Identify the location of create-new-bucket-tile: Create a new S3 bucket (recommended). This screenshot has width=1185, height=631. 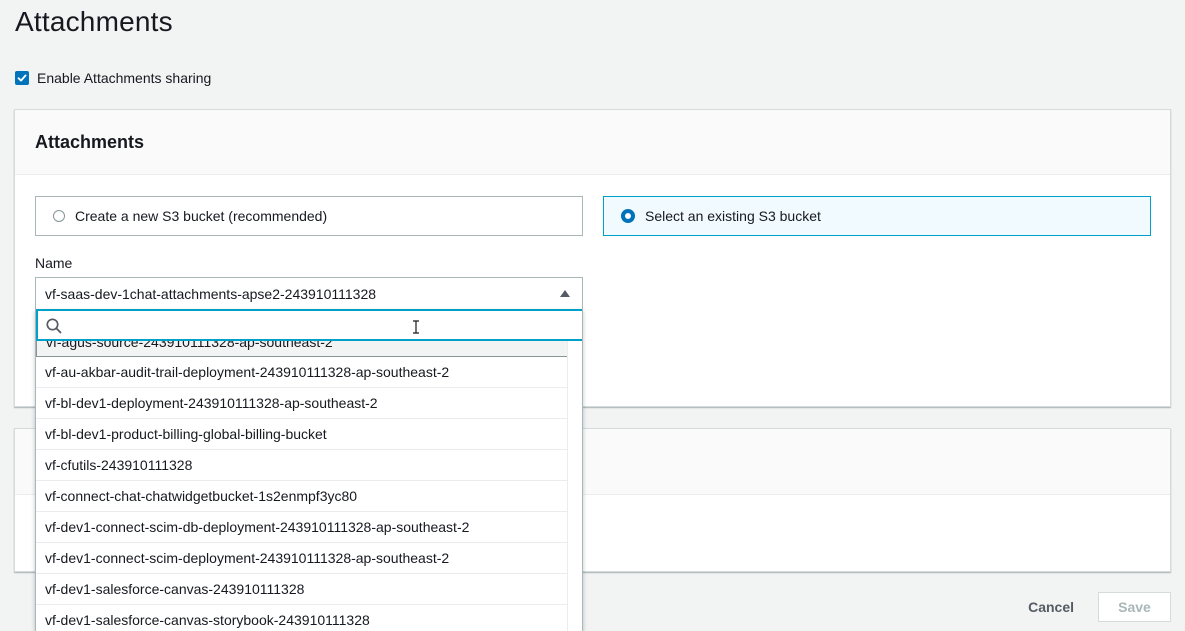
(309, 216).